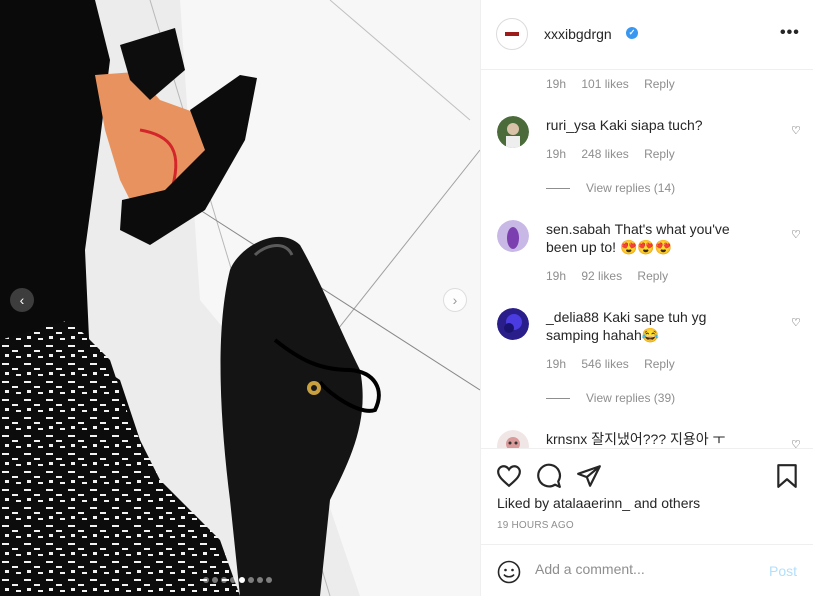 The width and height of the screenshot is (813, 596). What do you see at coordinates (647, 35) in the screenshot?
I see `post-header: xxxibgdrgn ✓ •••` at bounding box center [647, 35].